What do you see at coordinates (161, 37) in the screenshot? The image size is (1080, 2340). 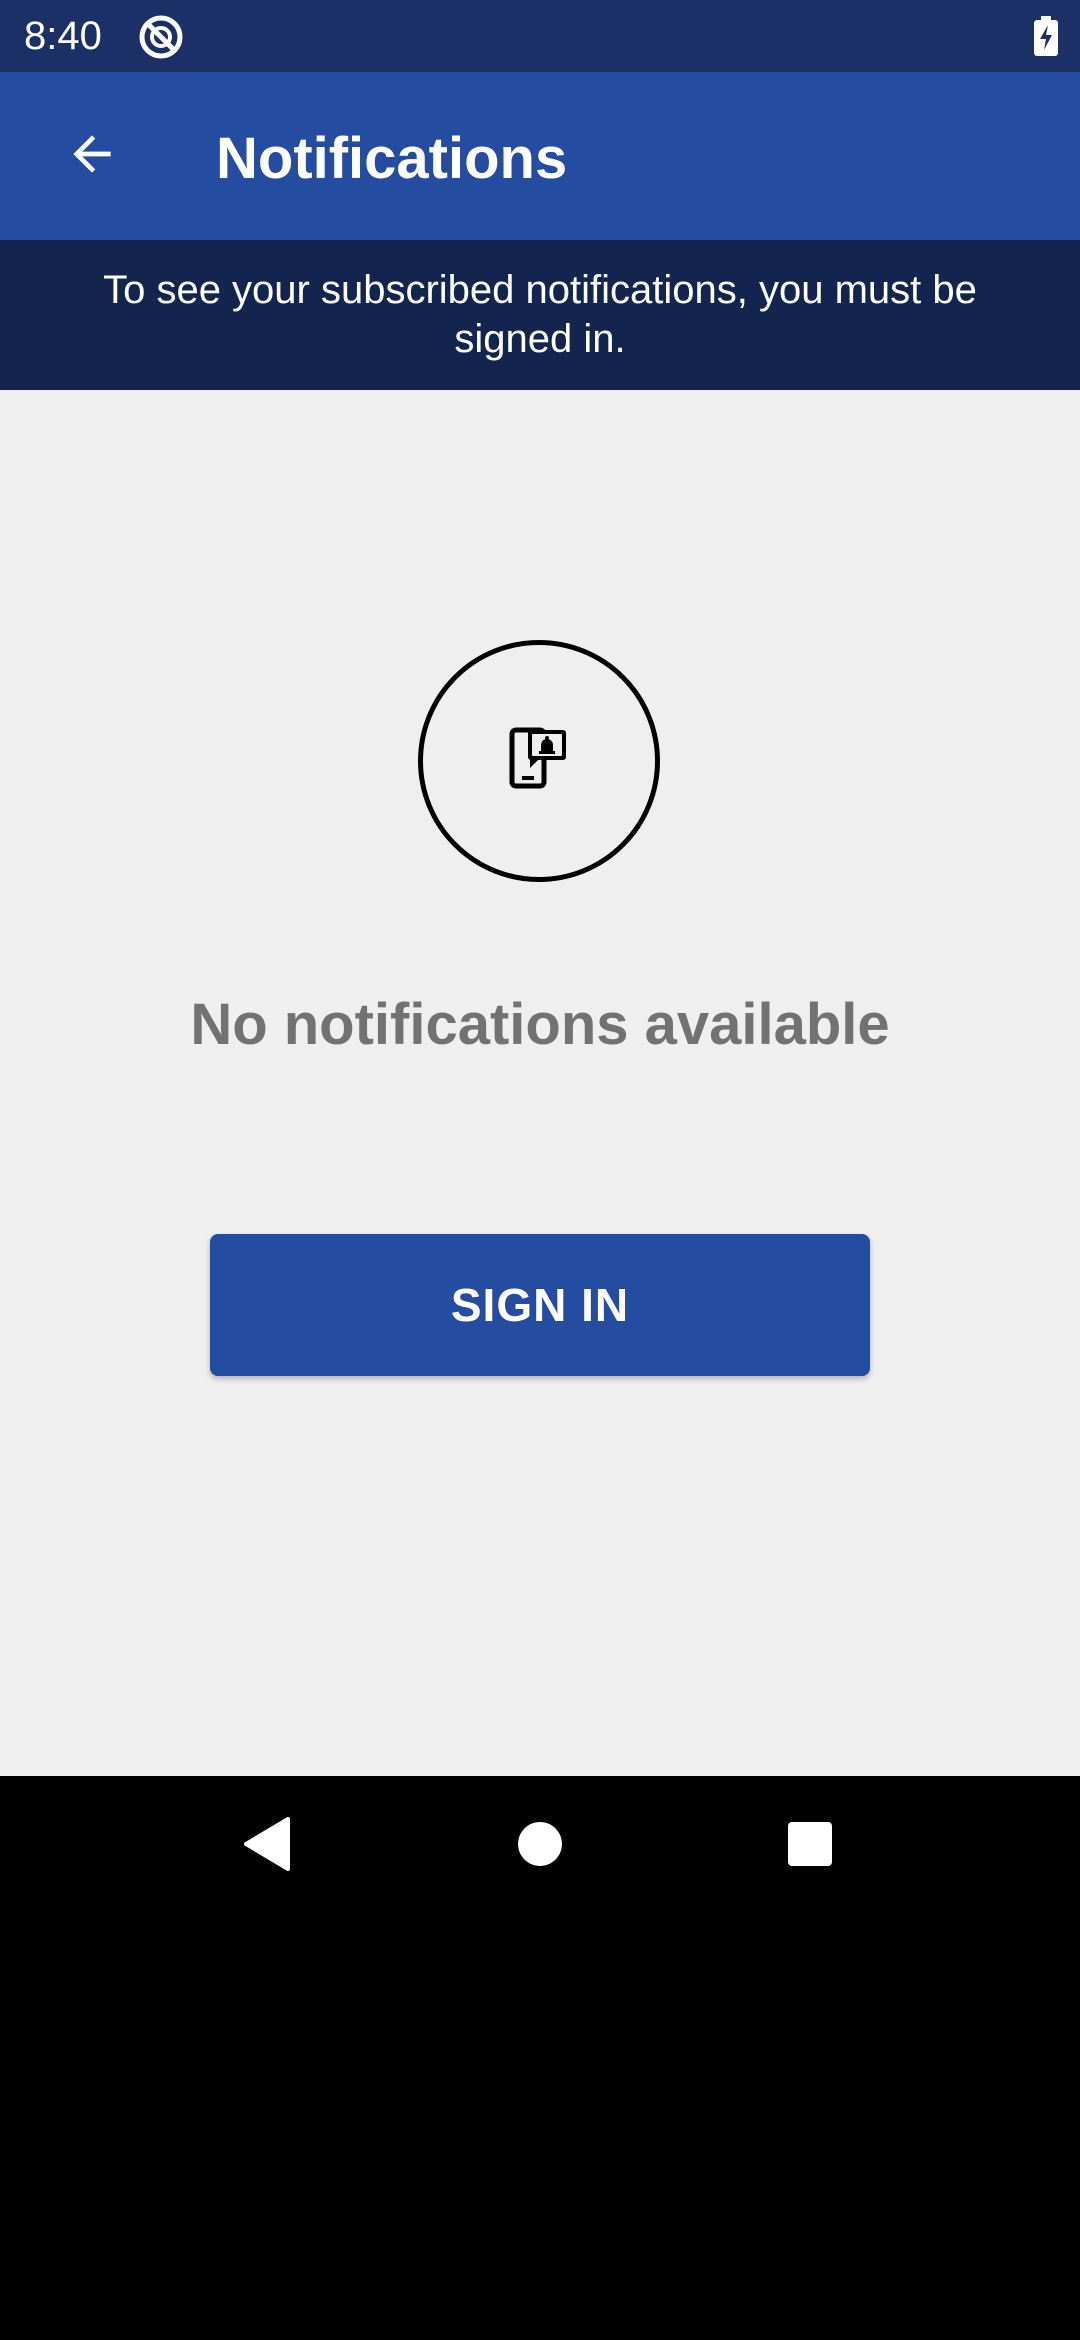 I see `sync-status-icon` at bounding box center [161, 37].